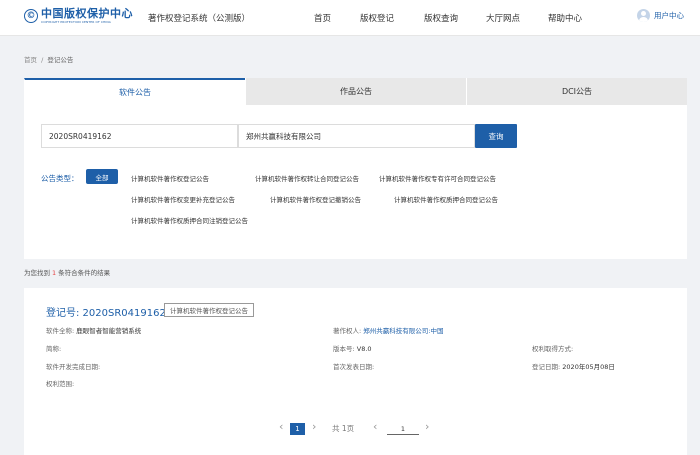 The height and width of the screenshot is (455, 700). I want to click on filter-pledge-contract: 计算机软件著作权质押合同登记公告, so click(446, 199).